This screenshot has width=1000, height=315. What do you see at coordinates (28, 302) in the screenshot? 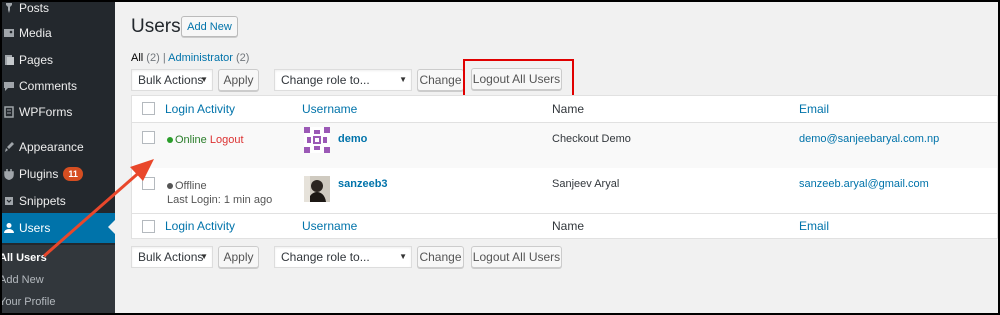
I see `submenu-your-profile: Your Profile` at bounding box center [28, 302].